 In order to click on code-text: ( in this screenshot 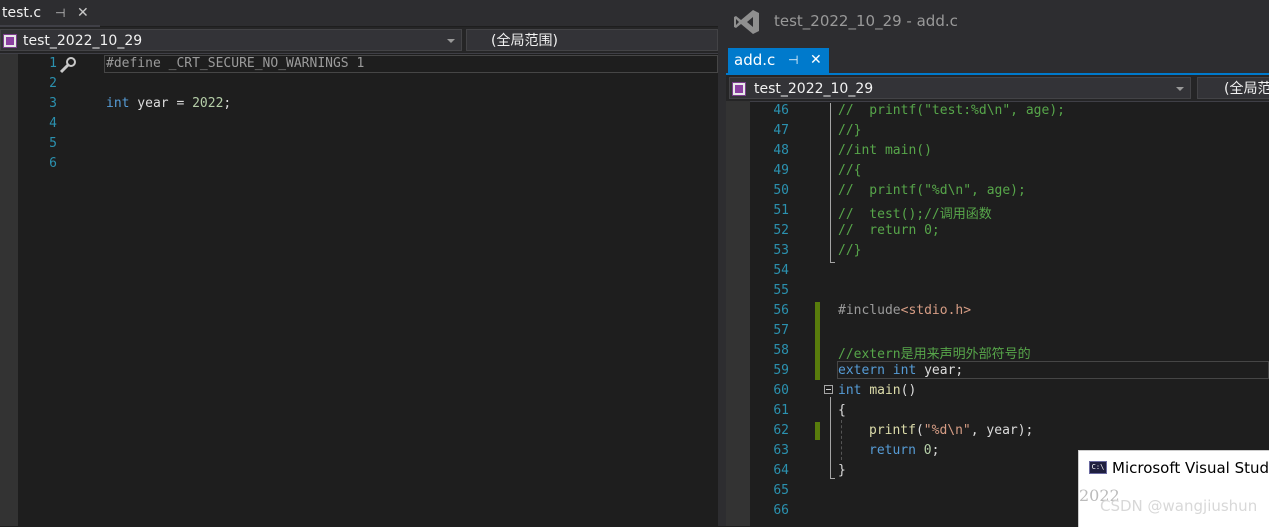, I will do `click(919, 430)`.